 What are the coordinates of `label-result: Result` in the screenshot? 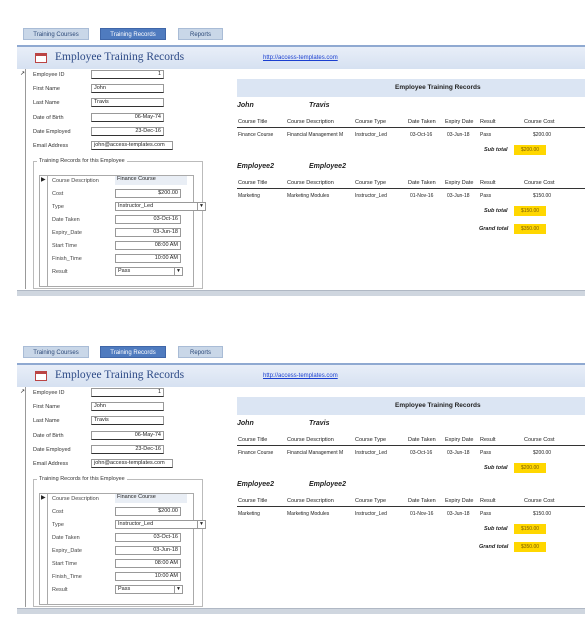 It's located at (60, 590).